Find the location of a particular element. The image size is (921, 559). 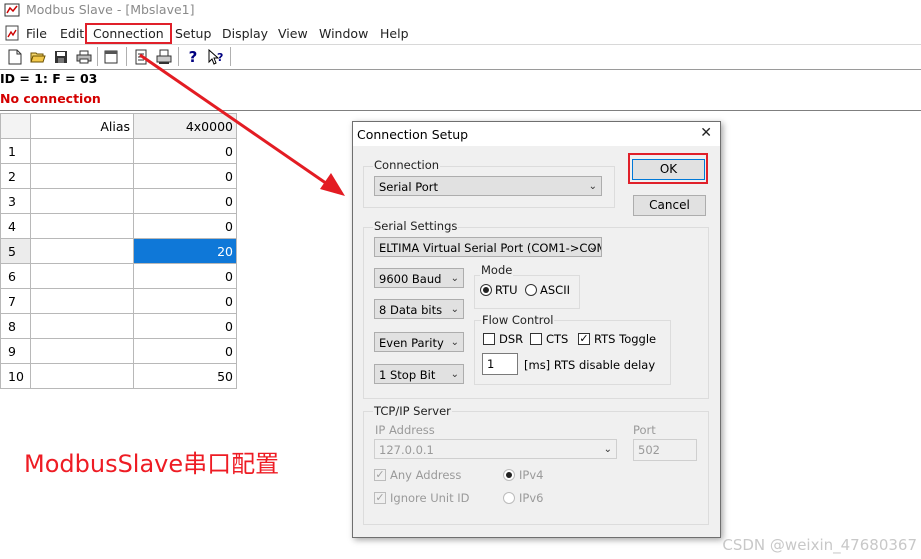

rtu-label: RTU is located at coordinates (506, 290).